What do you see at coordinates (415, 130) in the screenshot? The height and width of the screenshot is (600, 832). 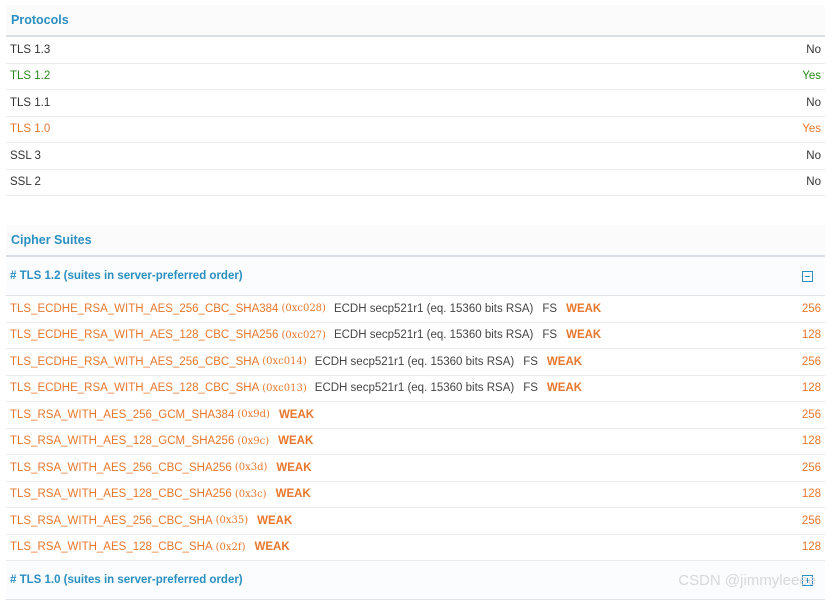 I see `protocol-row: TLS 1.0 Yes` at bounding box center [415, 130].